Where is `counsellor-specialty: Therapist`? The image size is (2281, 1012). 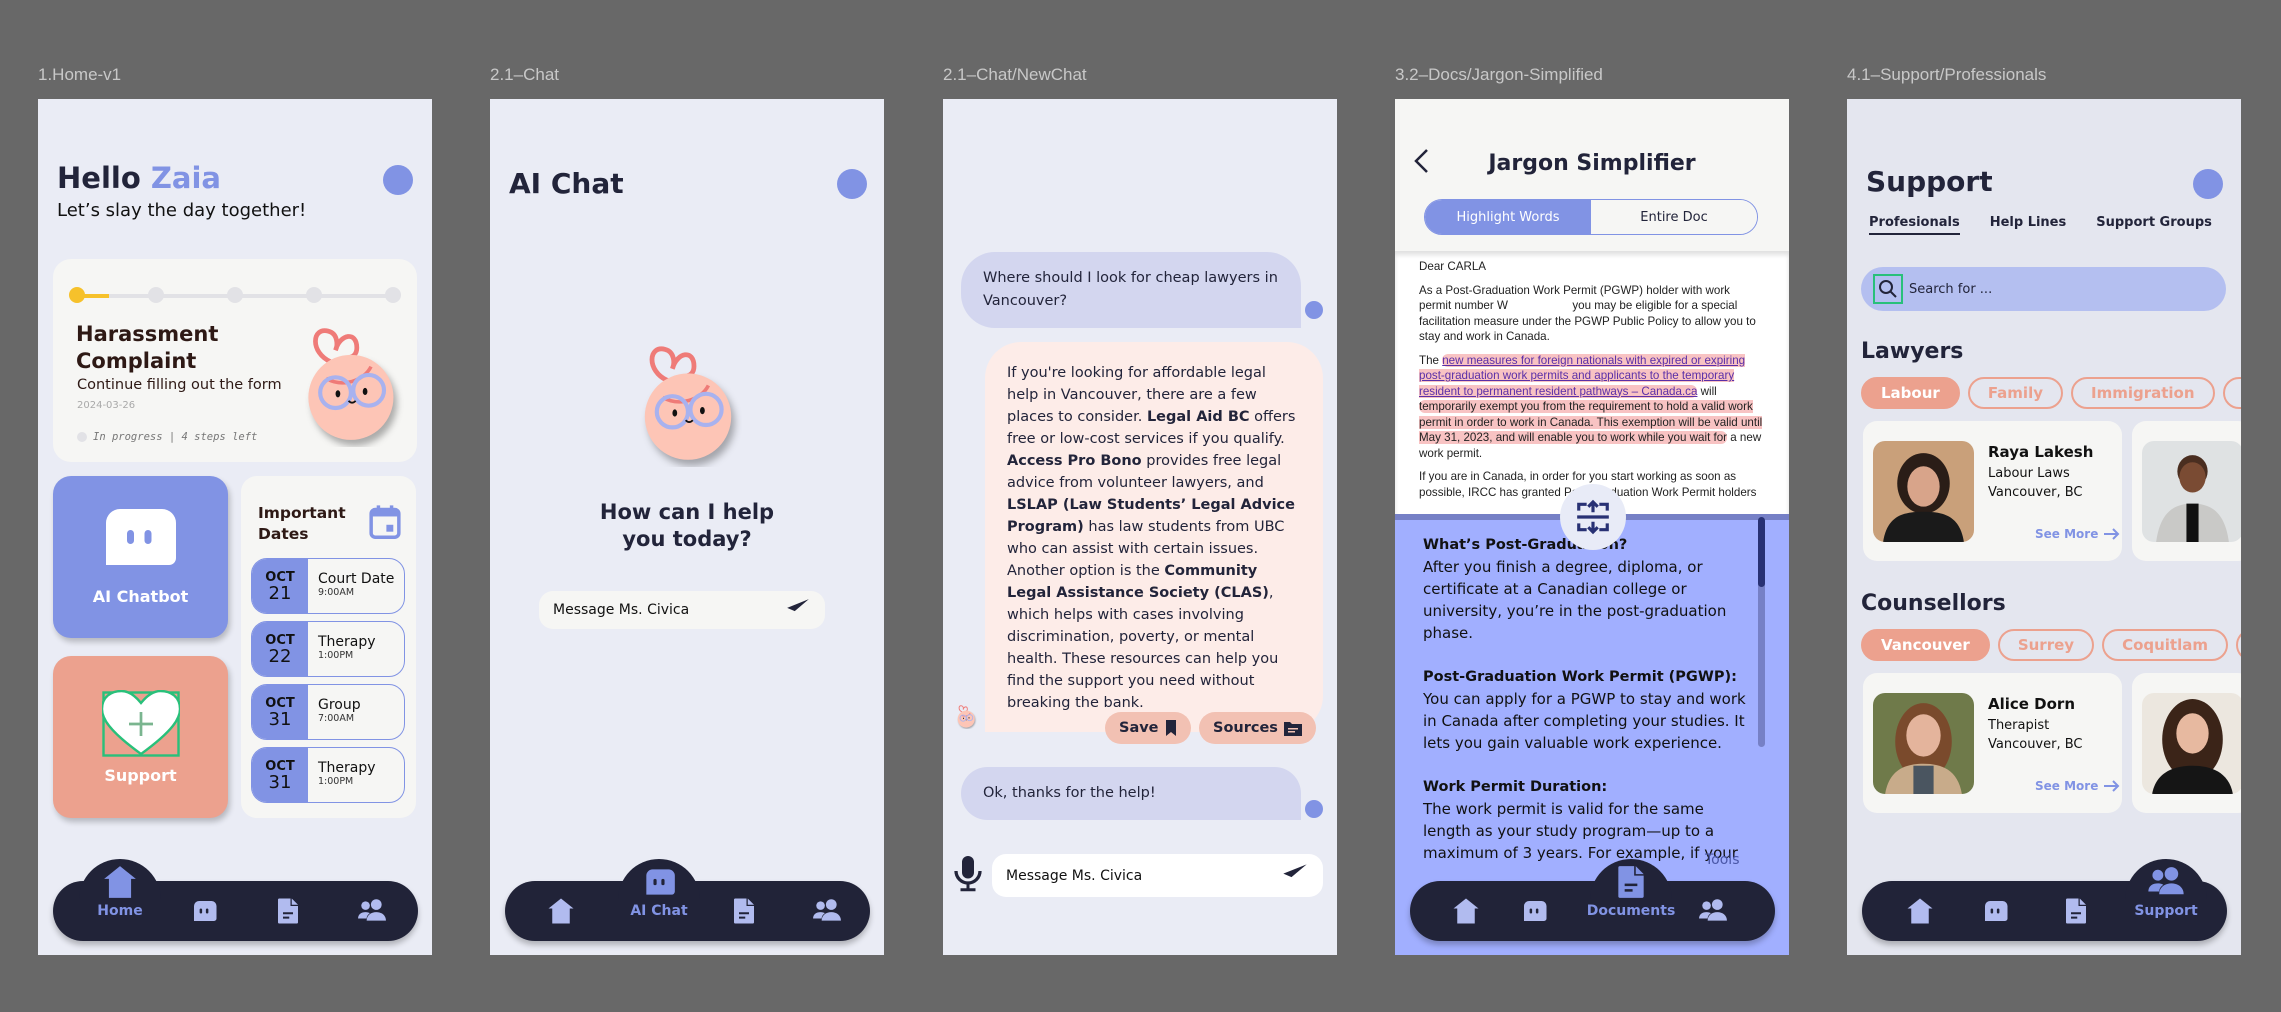 counsellor-specialty: Therapist is located at coordinates (2019, 725).